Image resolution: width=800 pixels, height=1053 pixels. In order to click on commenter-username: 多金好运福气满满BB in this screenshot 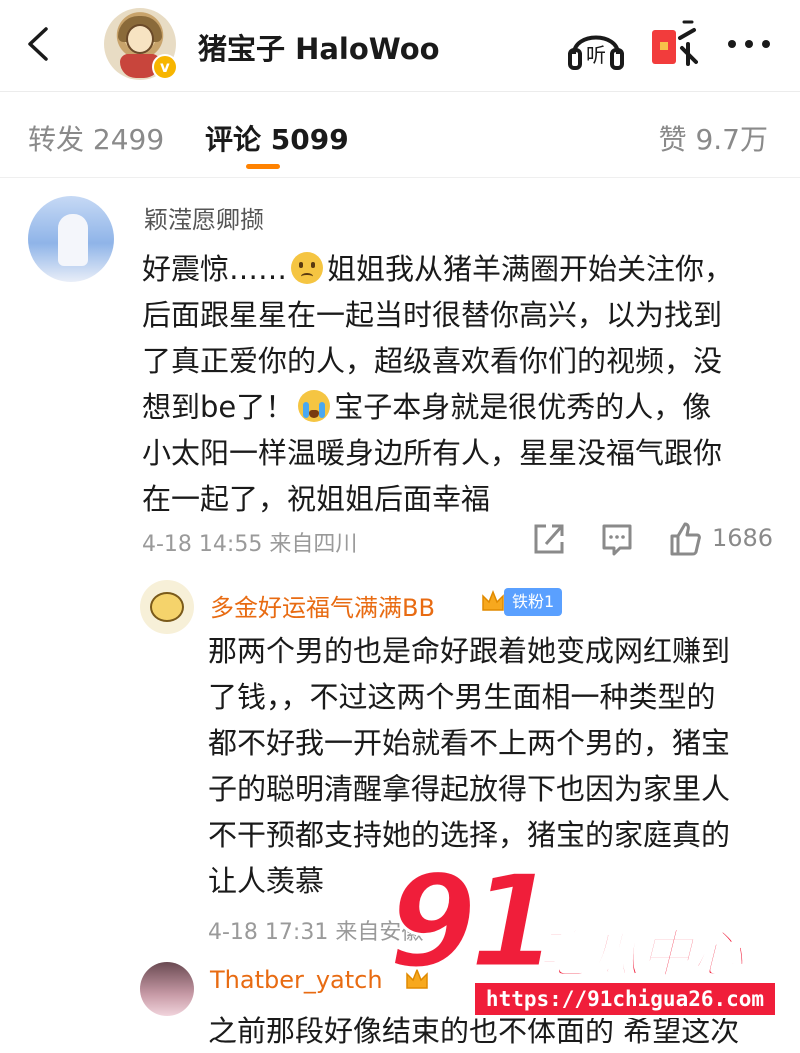, I will do `click(322, 605)`.